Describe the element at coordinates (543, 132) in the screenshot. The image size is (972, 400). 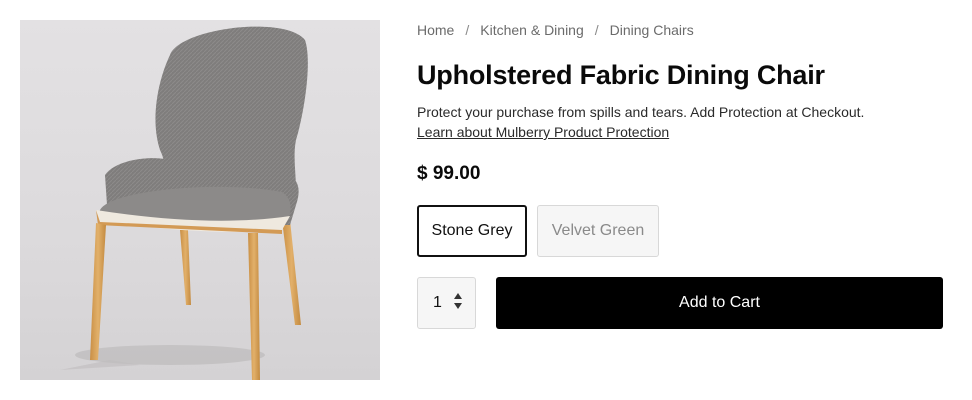
I see `protection-link: Learn about Mulberry Product Protection` at that location.